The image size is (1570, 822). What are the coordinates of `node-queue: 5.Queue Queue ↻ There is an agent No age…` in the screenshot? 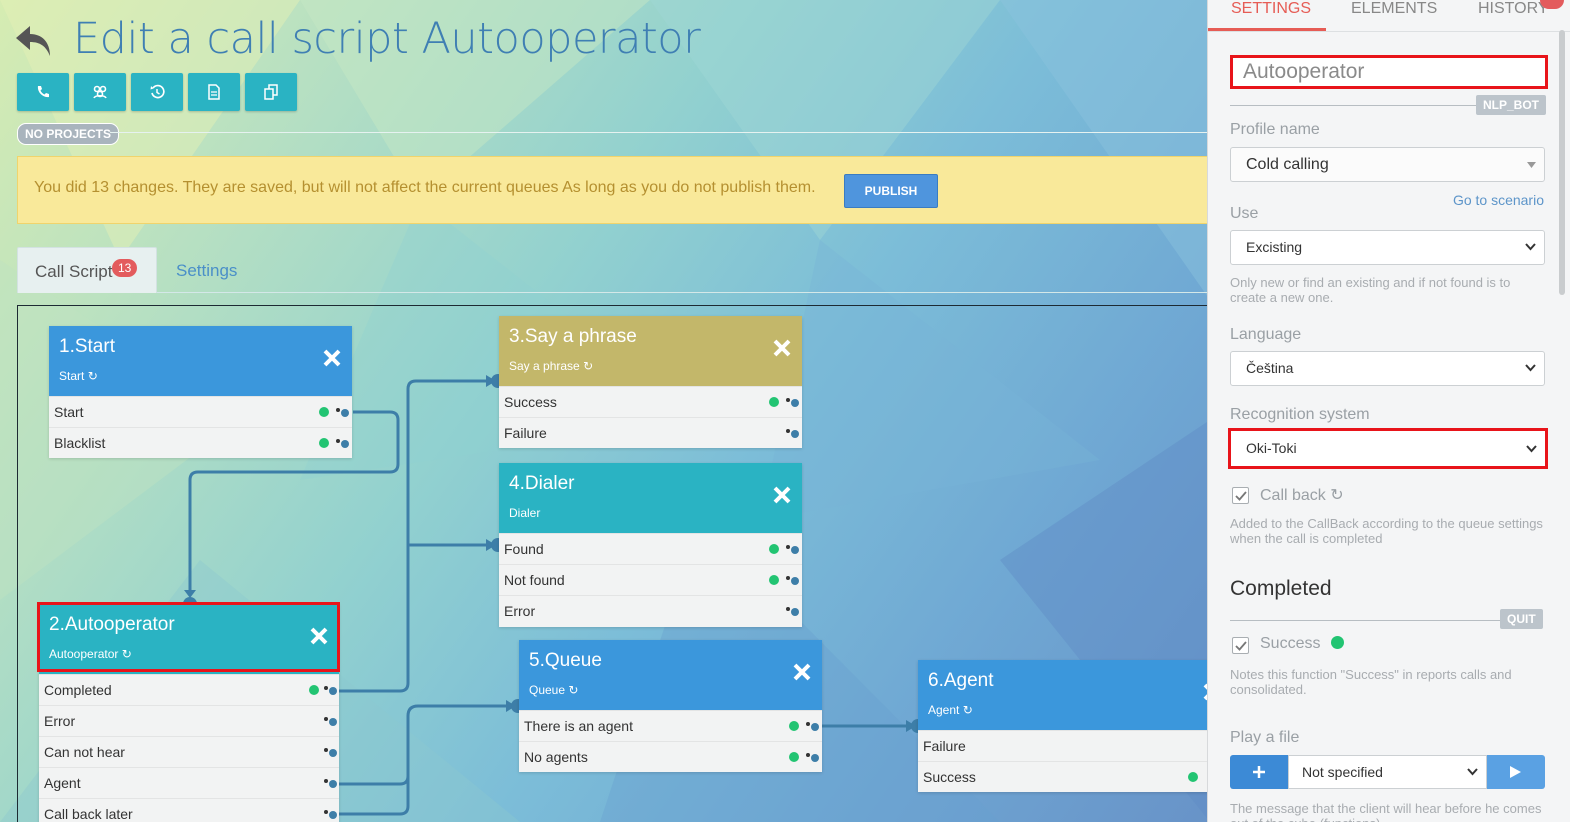 It's located at (670, 706).